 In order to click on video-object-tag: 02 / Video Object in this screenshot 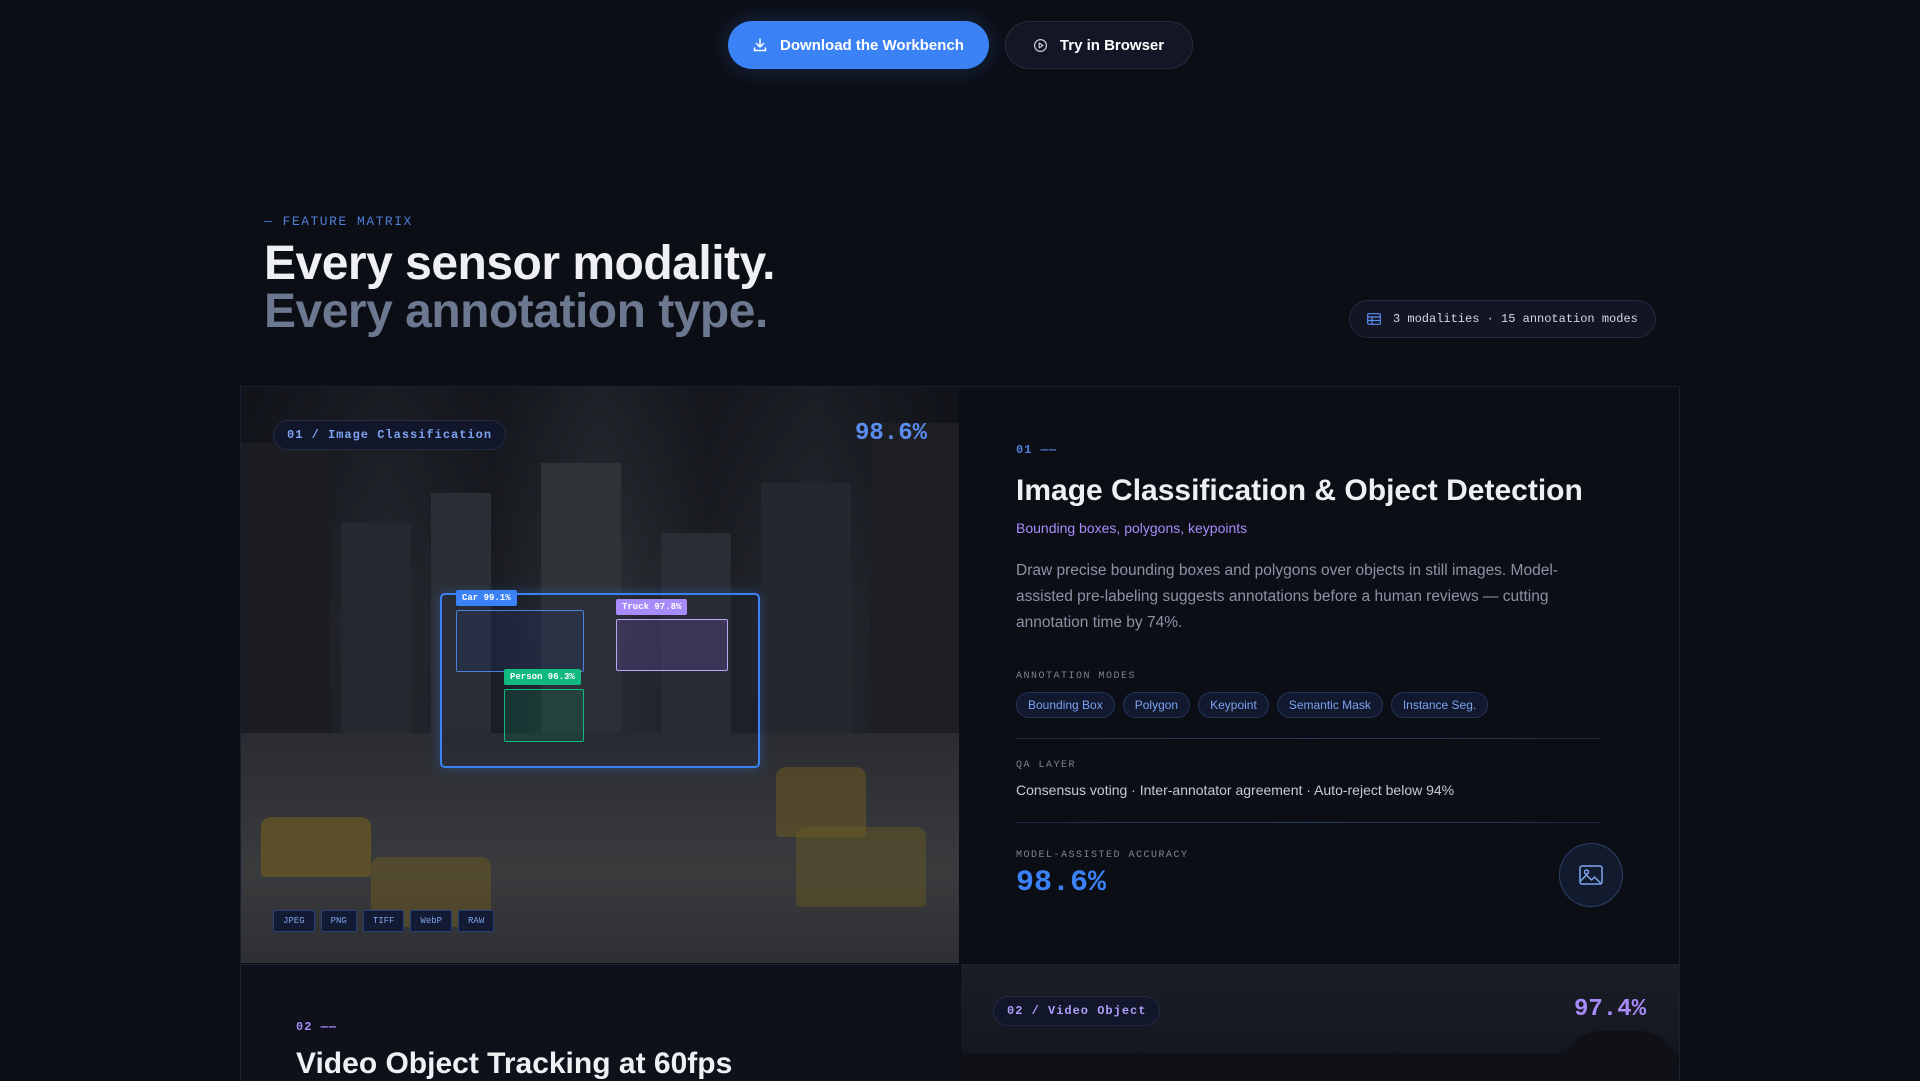, I will do `click(1077, 1011)`.